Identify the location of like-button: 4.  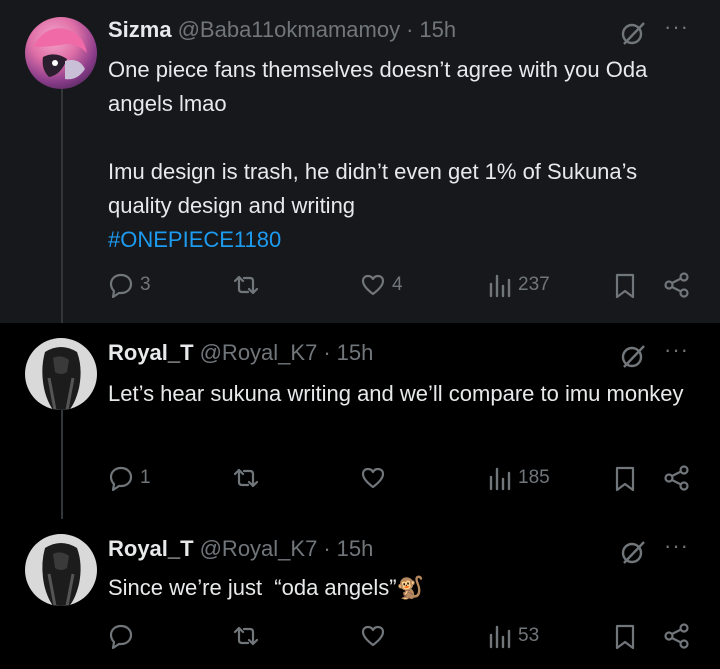
(381, 285).